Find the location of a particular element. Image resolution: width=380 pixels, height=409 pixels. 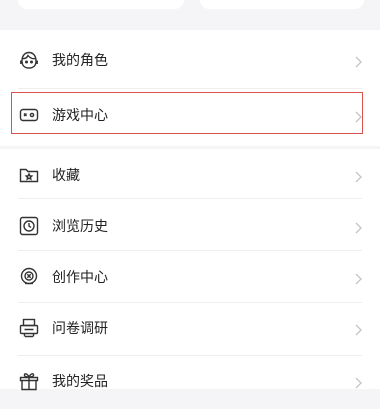

menu-item-survey: 问卷调研 is located at coordinates (190, 327).